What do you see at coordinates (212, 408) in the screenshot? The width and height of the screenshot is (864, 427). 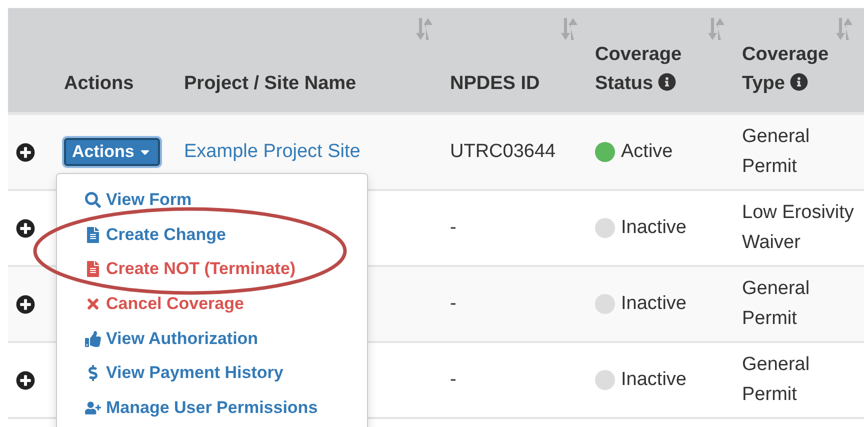 I see `menu-item: Manage User Permissions` at bounding box center [212, 408].